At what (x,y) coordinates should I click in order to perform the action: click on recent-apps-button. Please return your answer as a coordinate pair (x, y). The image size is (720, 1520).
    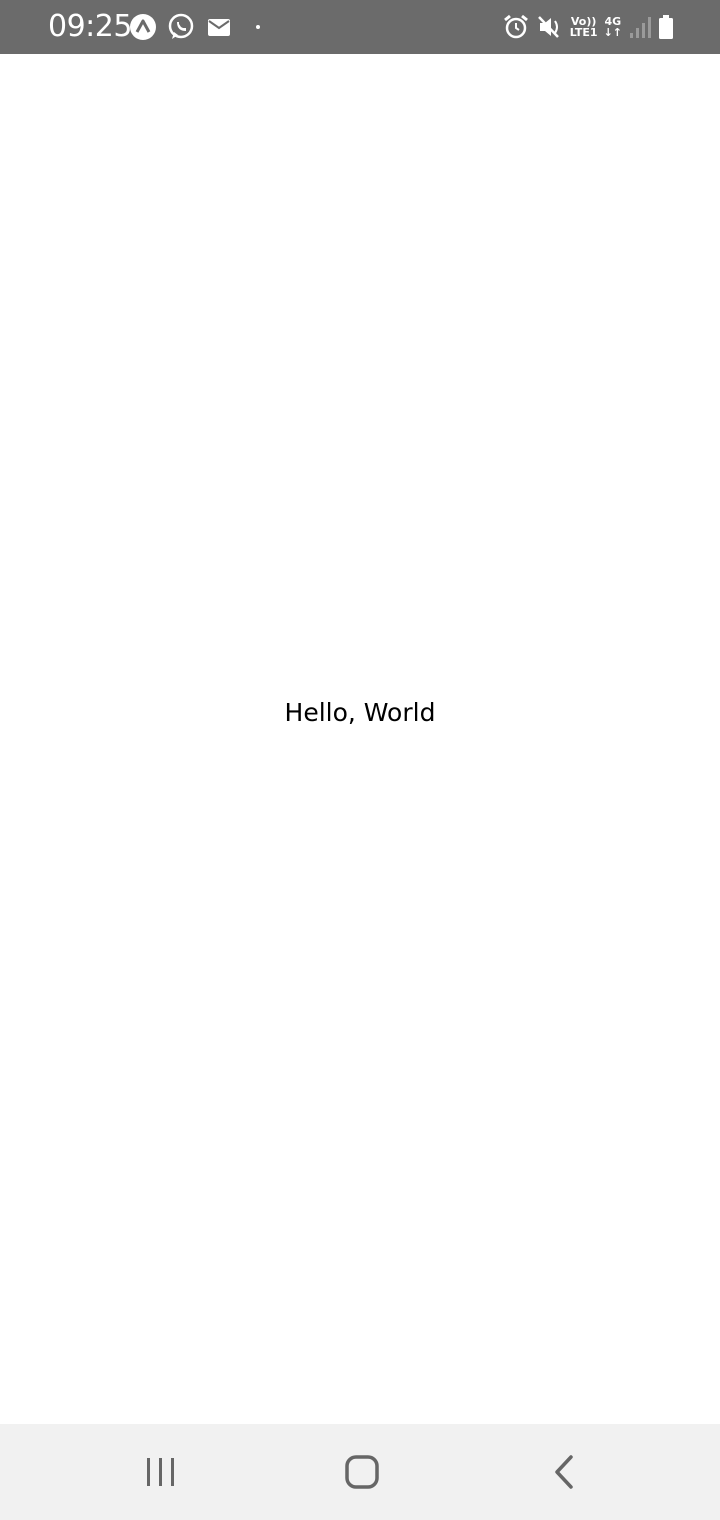
    Looking at the image, I should click on (161, 1472).